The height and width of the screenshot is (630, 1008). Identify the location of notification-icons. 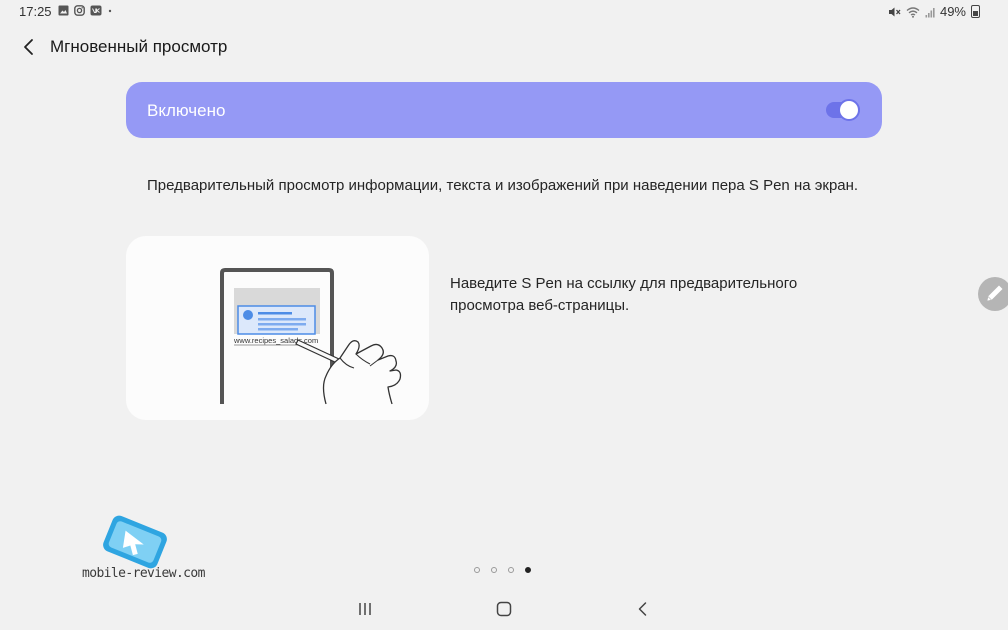
(85, 10).